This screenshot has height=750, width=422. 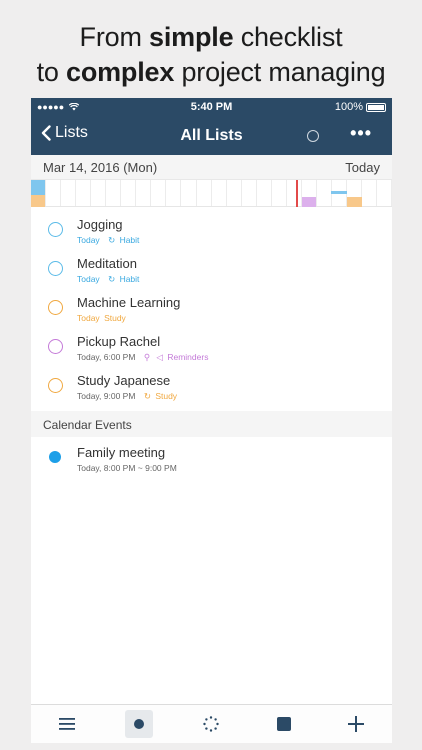 I want to click on task-meta: Today, 6:00 PM ⚲ ◁ Reminders, so click(x=143, y=357).